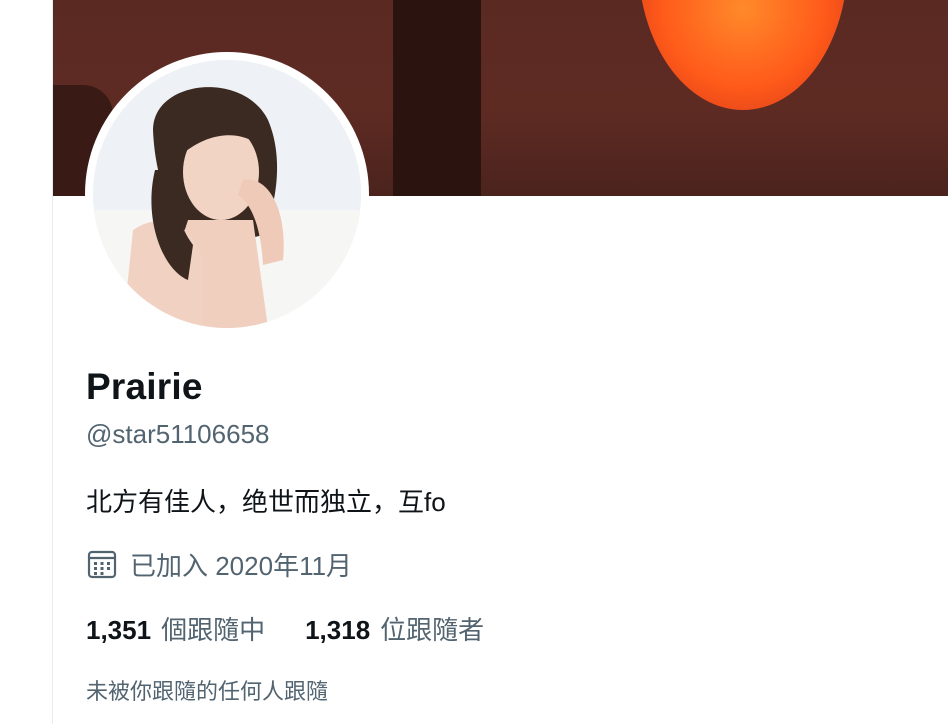 The height and width of the screenshot is (724, 948). What do you see at coordinates (213, 630) in the screenshot?
I see `following-label: 個跟隨中` at bounding box center [213, 630].